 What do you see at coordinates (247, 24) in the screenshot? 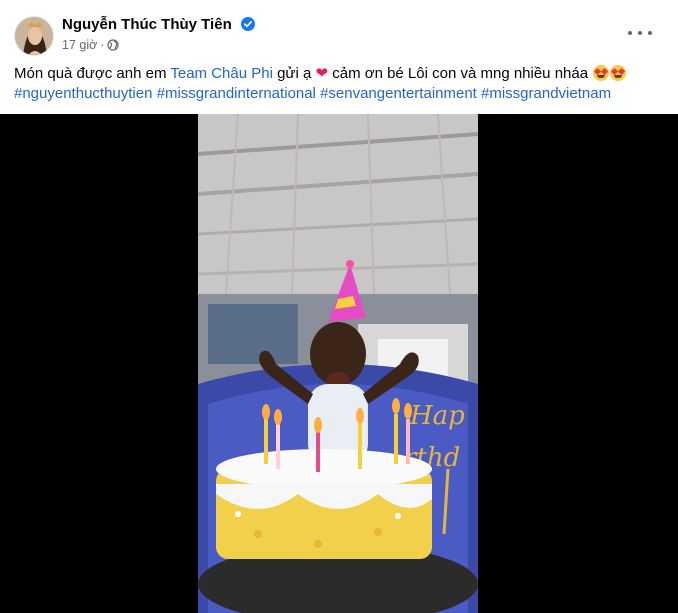
I see `verified-badge-icon` at bounding box center [247, 24].